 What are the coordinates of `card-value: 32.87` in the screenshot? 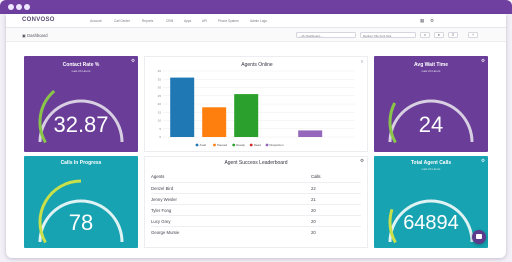 It's located at (81, 124).